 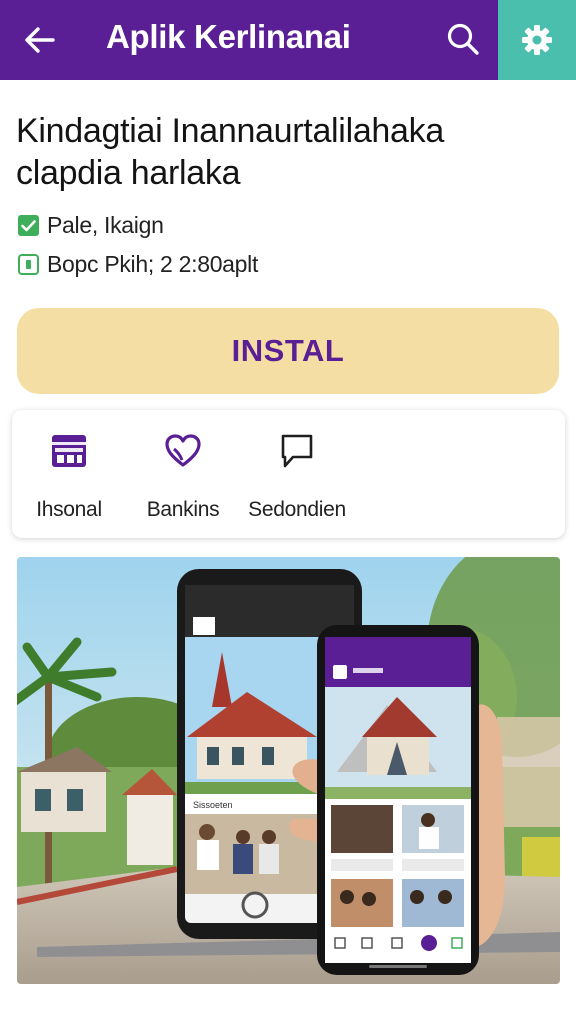 I want to click on gear-icon, so click(x=537, y=40).